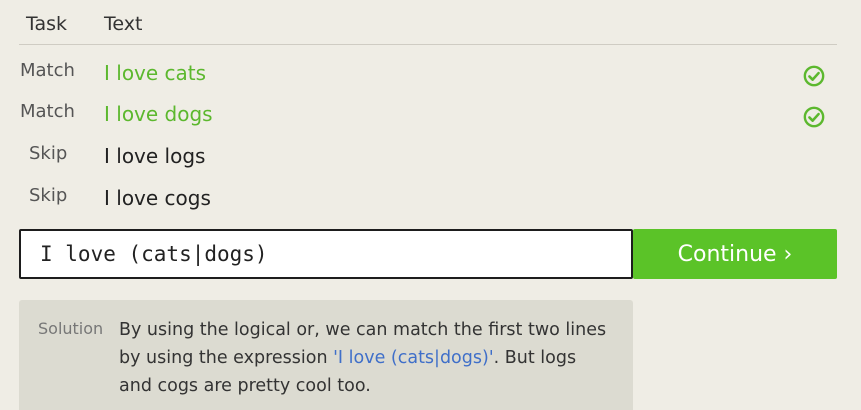 This screenshot has width=861, height=410. Describe the element at coordinates (326, 254) in the screenshot. I see `regex-input: I love (cats|dogs)` at that location.